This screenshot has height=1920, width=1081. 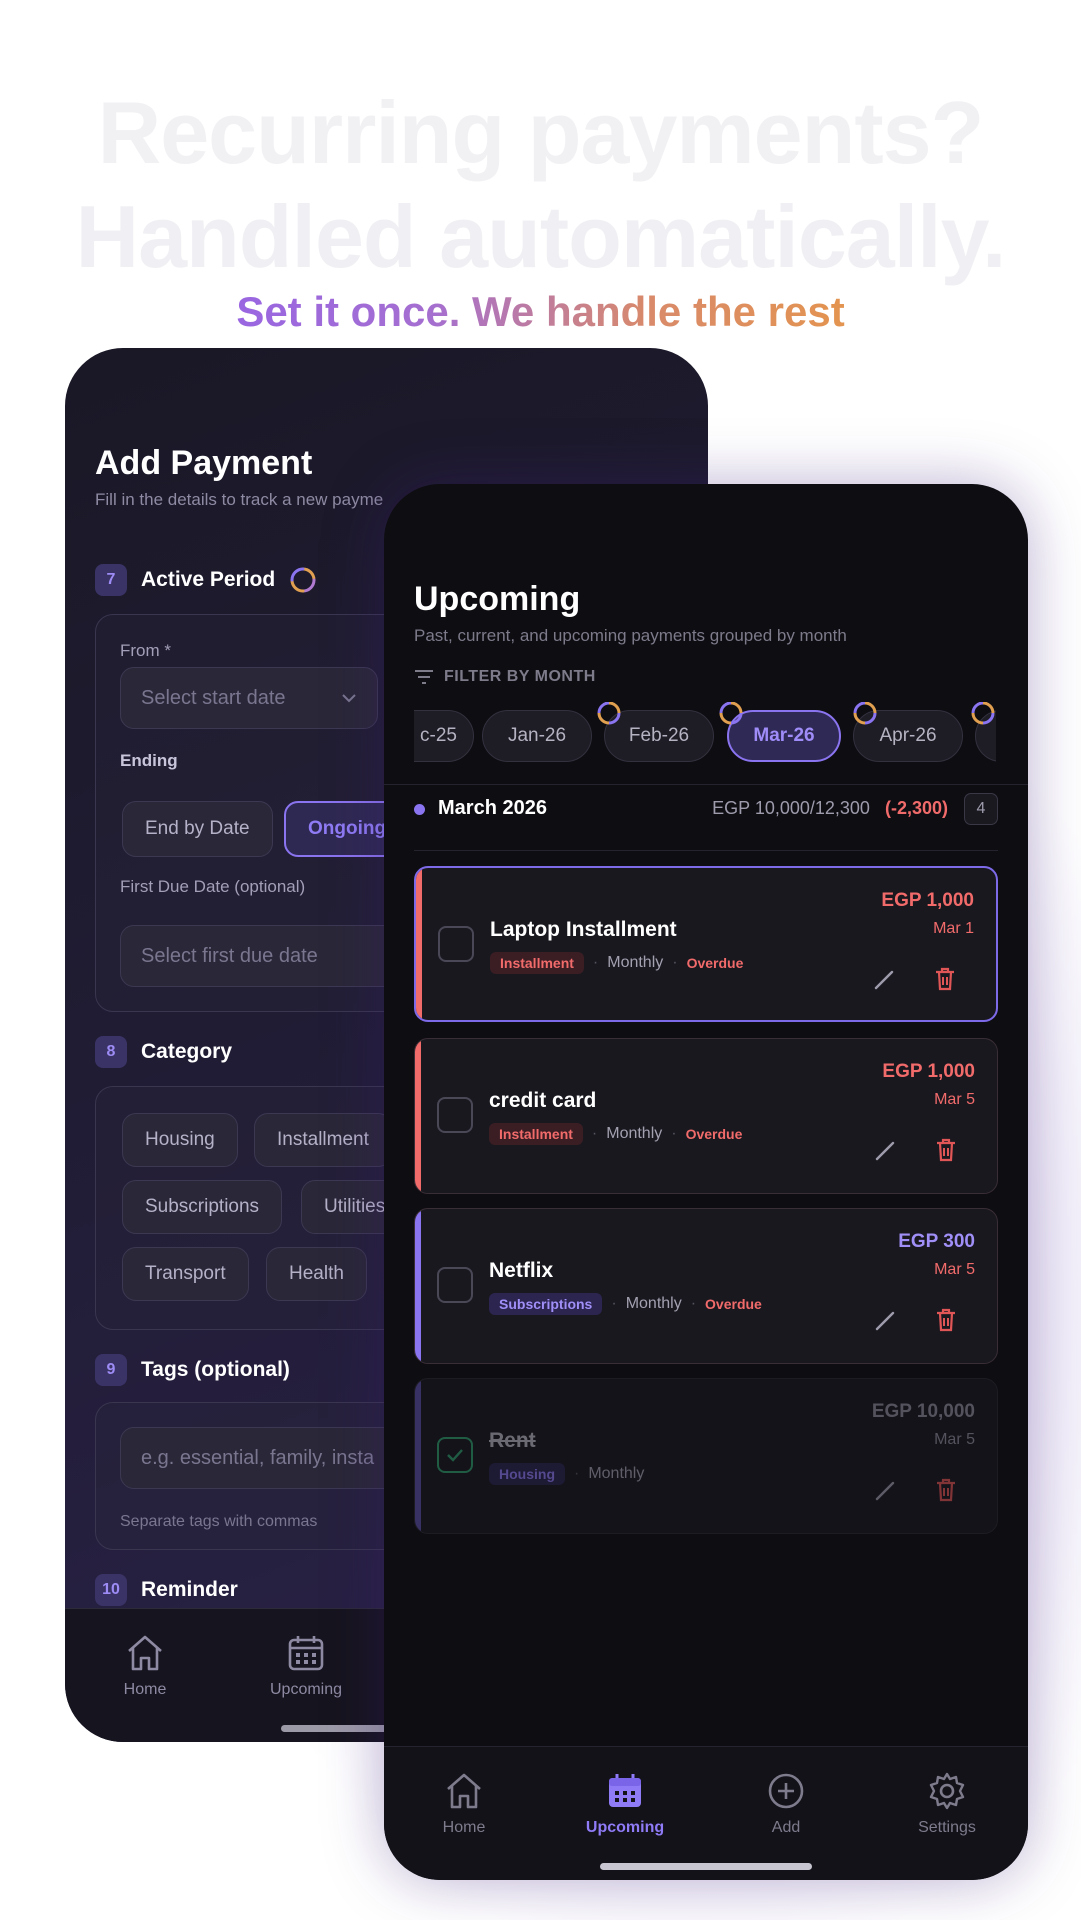 What do you see at coordinates (111, 1052) in the screenshot?
I see `step-number: 8` at bounding box center [111, 1052].